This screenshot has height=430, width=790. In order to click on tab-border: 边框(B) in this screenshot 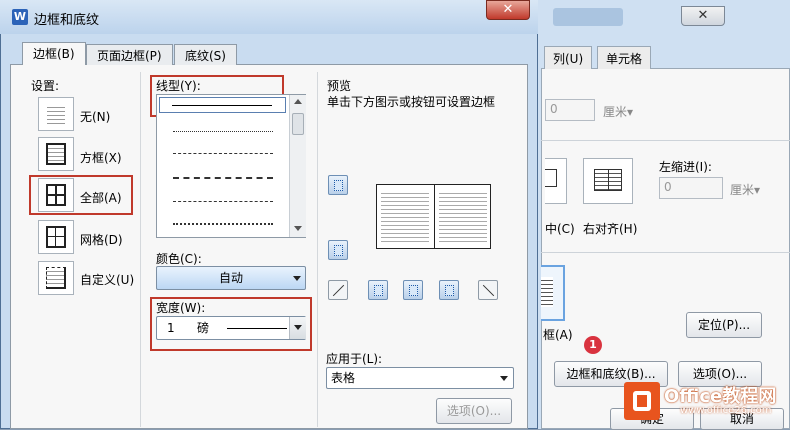, I will do `click(54, 53)`.